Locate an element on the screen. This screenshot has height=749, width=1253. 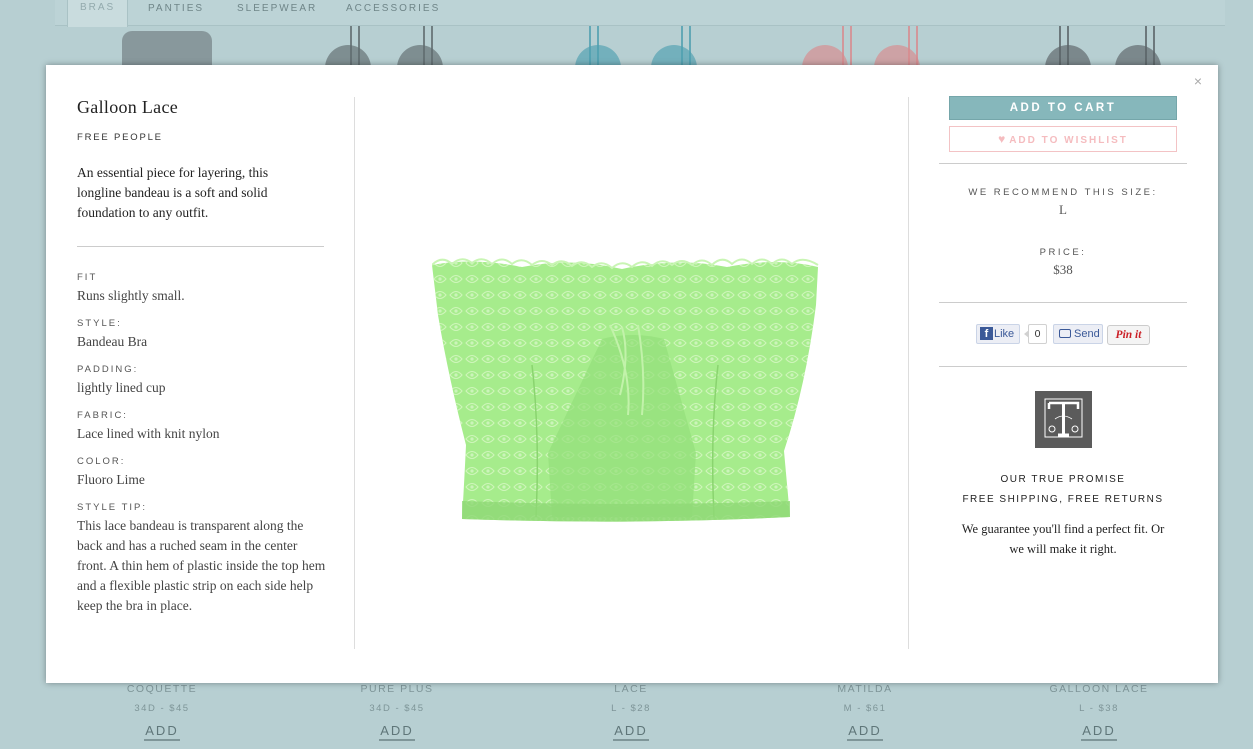
social-buttons: f Like 0 Send Pin it is located at coordinates (1066, 334).